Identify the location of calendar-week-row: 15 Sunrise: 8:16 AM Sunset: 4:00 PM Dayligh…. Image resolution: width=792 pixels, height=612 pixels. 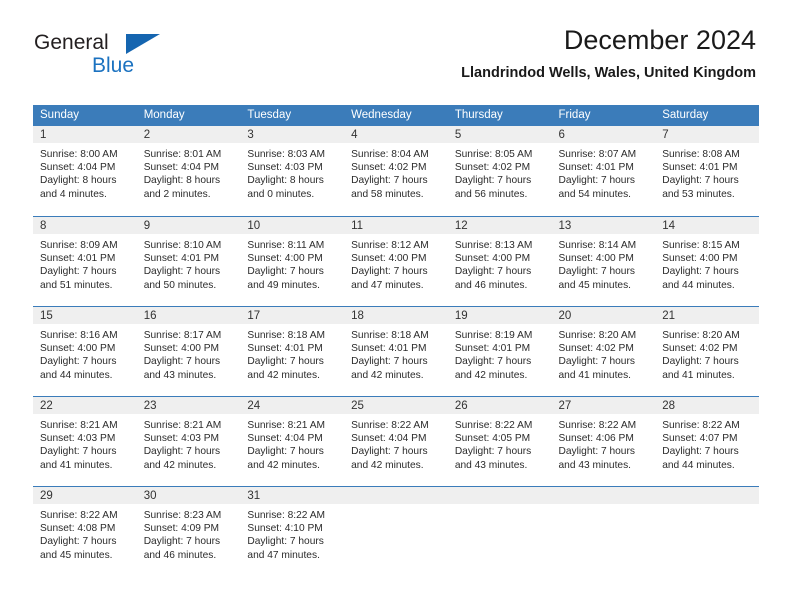
(396, 351).